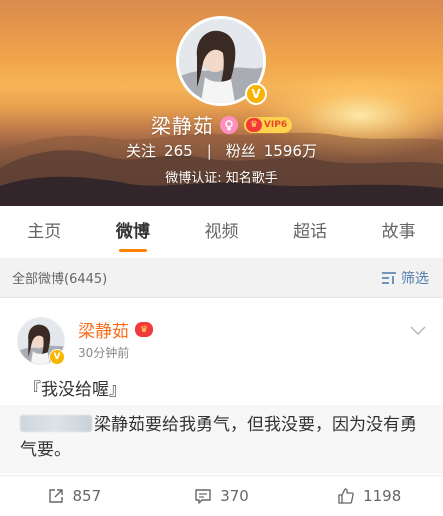  I want to click on fans-stat: 粉丝 1596万, so click(271, 150).